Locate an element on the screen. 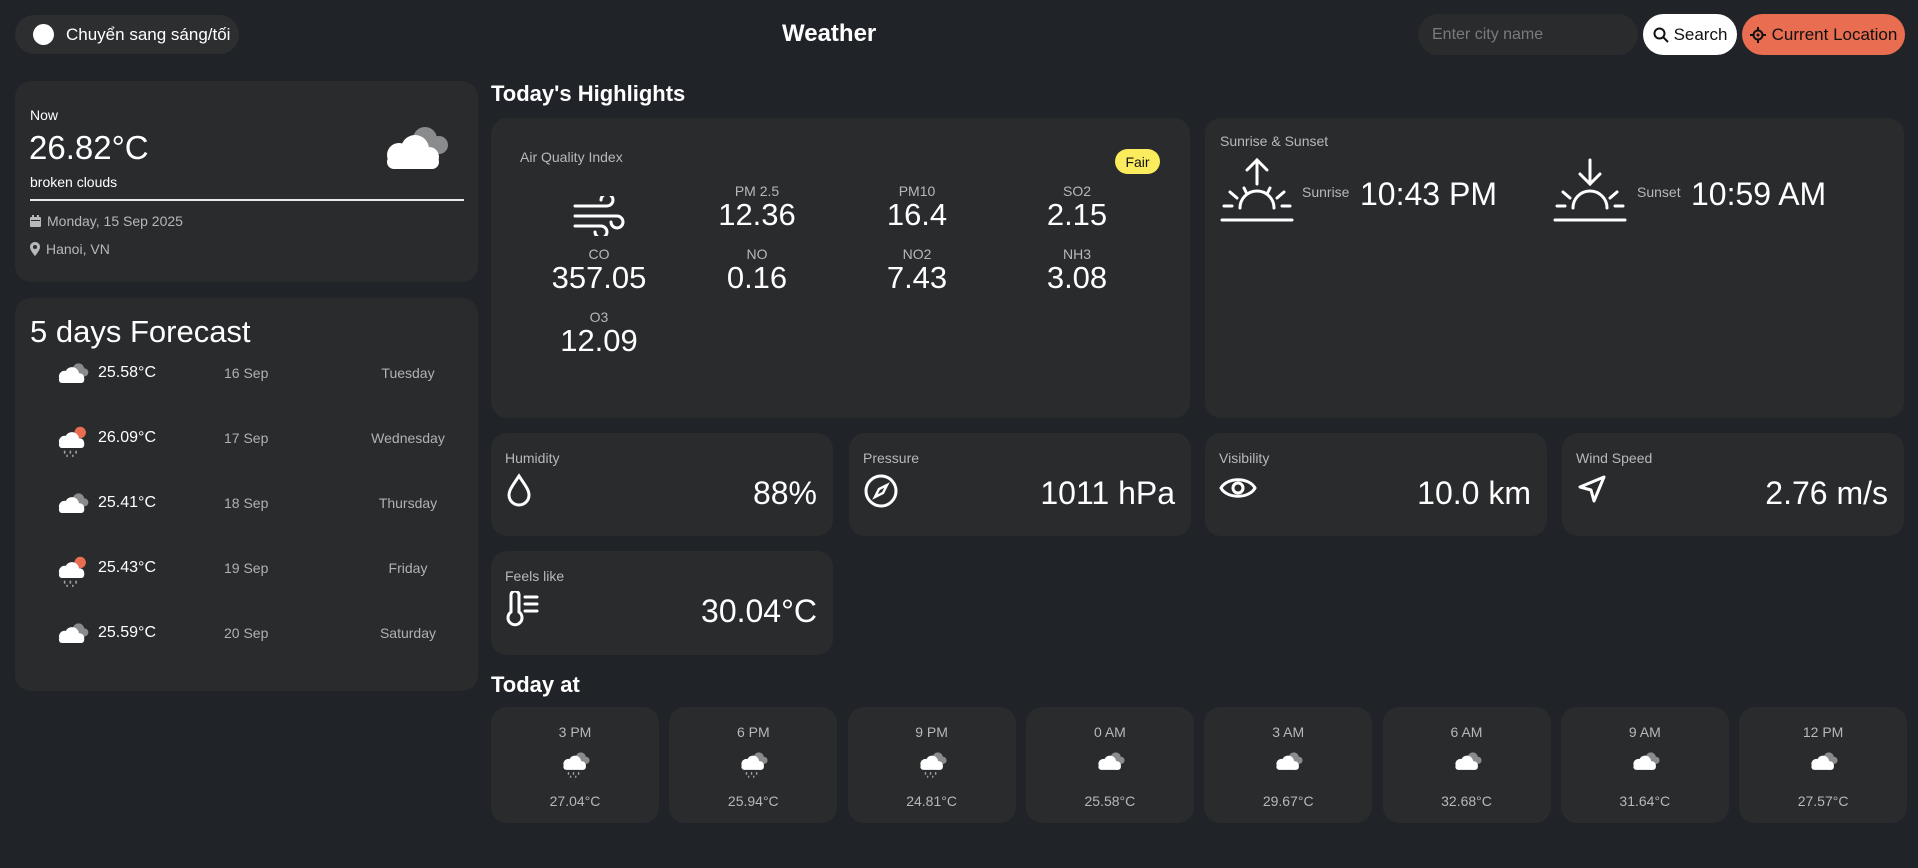  humidity-value: 88% is located at coordinates (784, 493).